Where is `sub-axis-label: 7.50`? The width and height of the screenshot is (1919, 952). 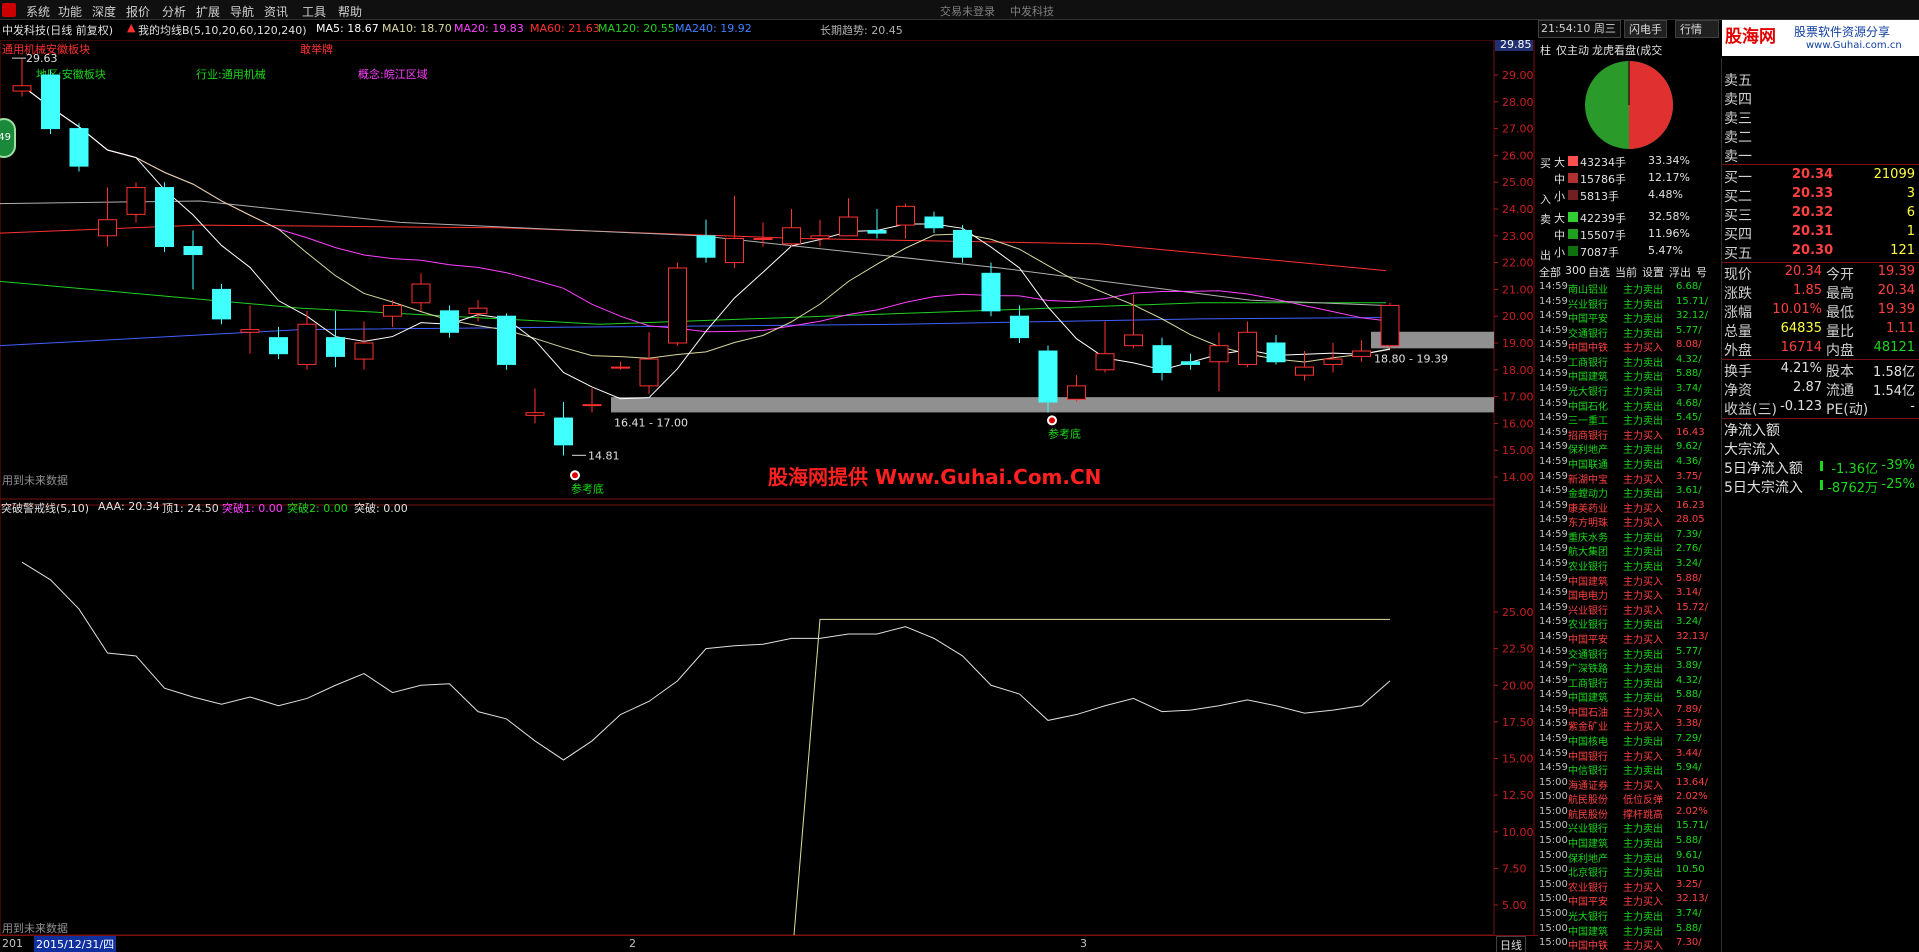 sub-axis-label: 7.50 is located at coordinates (1514, 868).